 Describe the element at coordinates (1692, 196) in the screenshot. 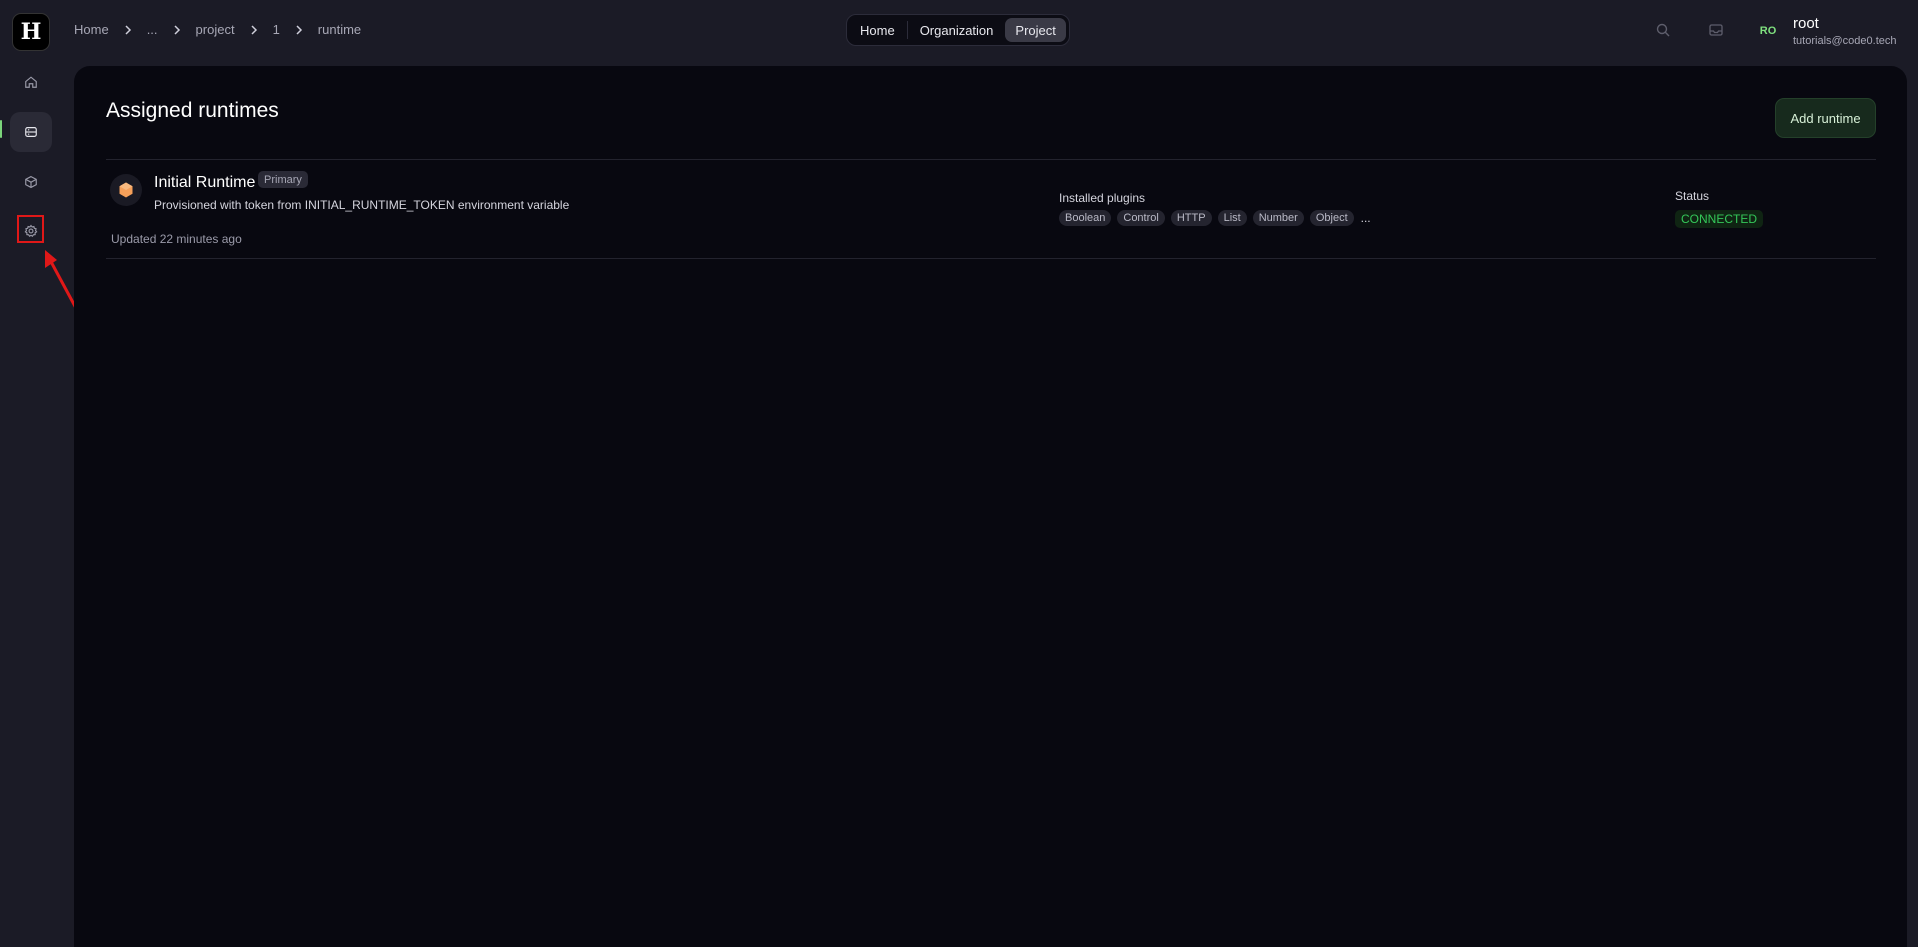

I see `status-label: Status` at that location.